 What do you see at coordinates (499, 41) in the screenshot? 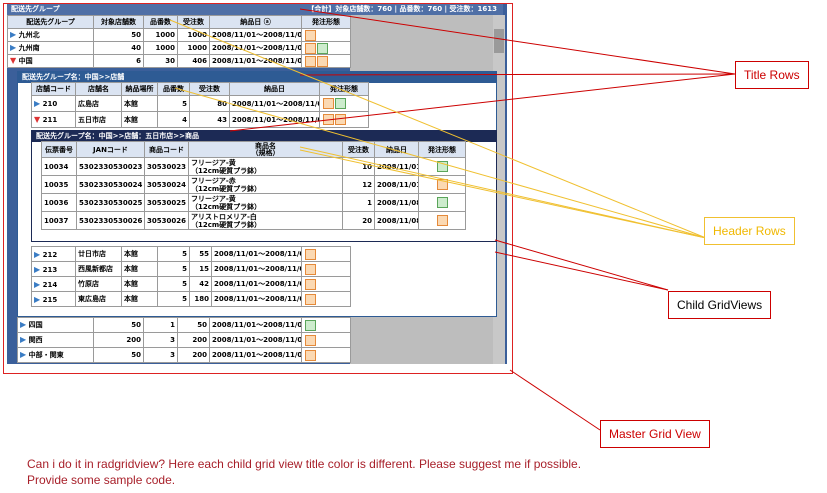
I see `scrollbar-thumb` at bounding box center [499, 41].